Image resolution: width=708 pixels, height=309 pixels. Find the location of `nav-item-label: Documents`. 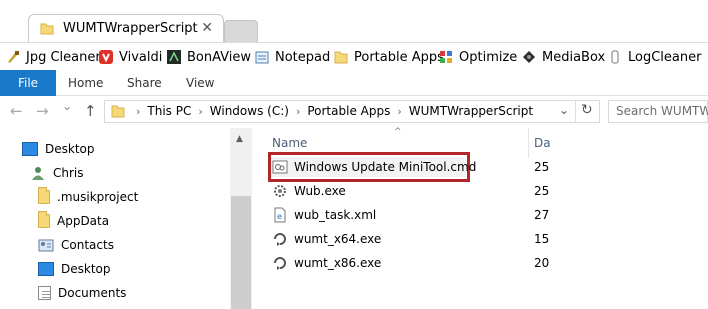

nav-item-label: Documents is located at coordinates (92, 293).